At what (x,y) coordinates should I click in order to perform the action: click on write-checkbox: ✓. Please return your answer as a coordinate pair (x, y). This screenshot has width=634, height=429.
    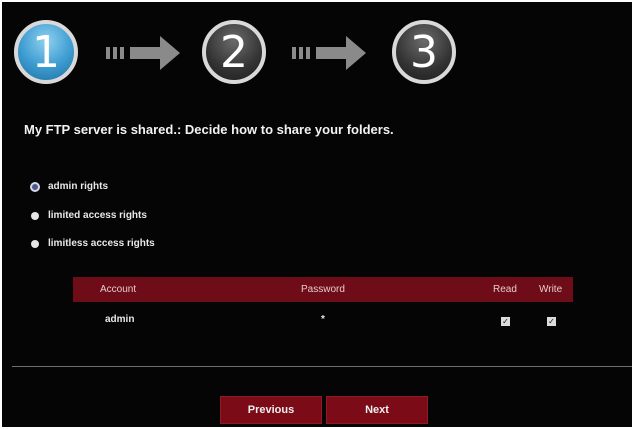
    Looking at the image, I should click on (551, 321).